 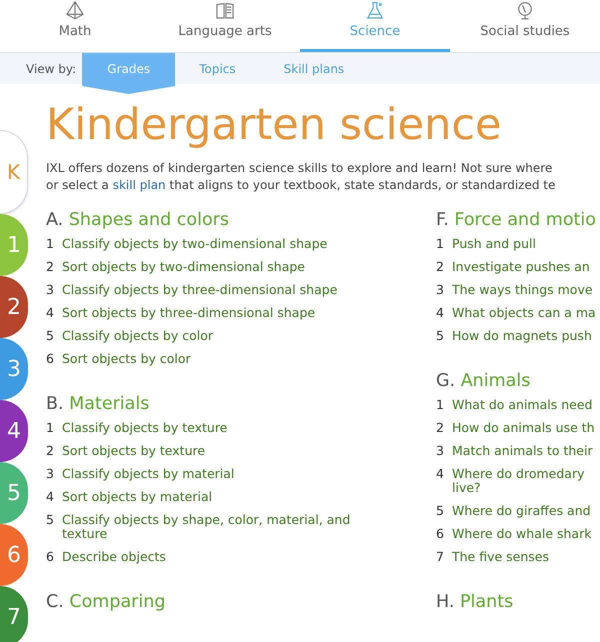 I want to click on skill-number: 7, so click(x=440, y=557).